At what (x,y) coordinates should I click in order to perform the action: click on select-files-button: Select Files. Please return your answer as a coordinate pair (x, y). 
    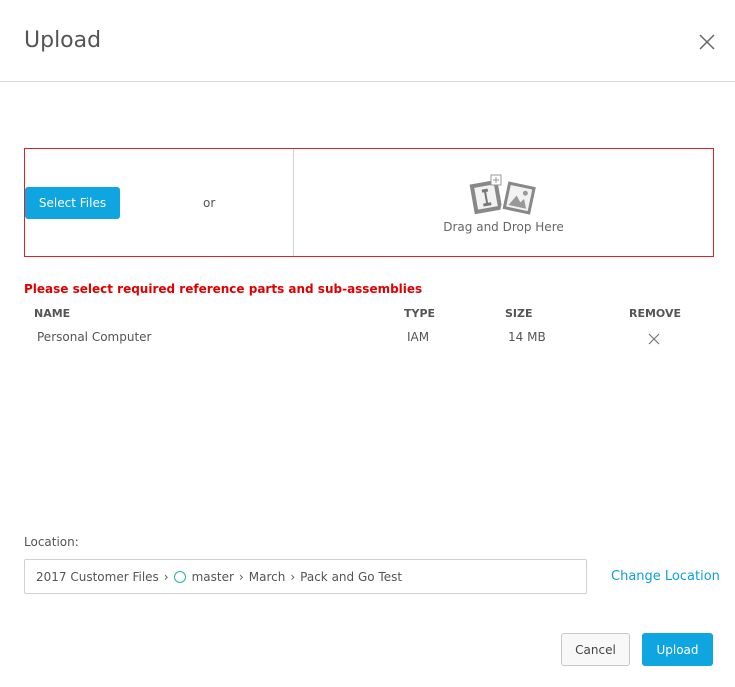
    Looking at the image, I should click on (72, 203).